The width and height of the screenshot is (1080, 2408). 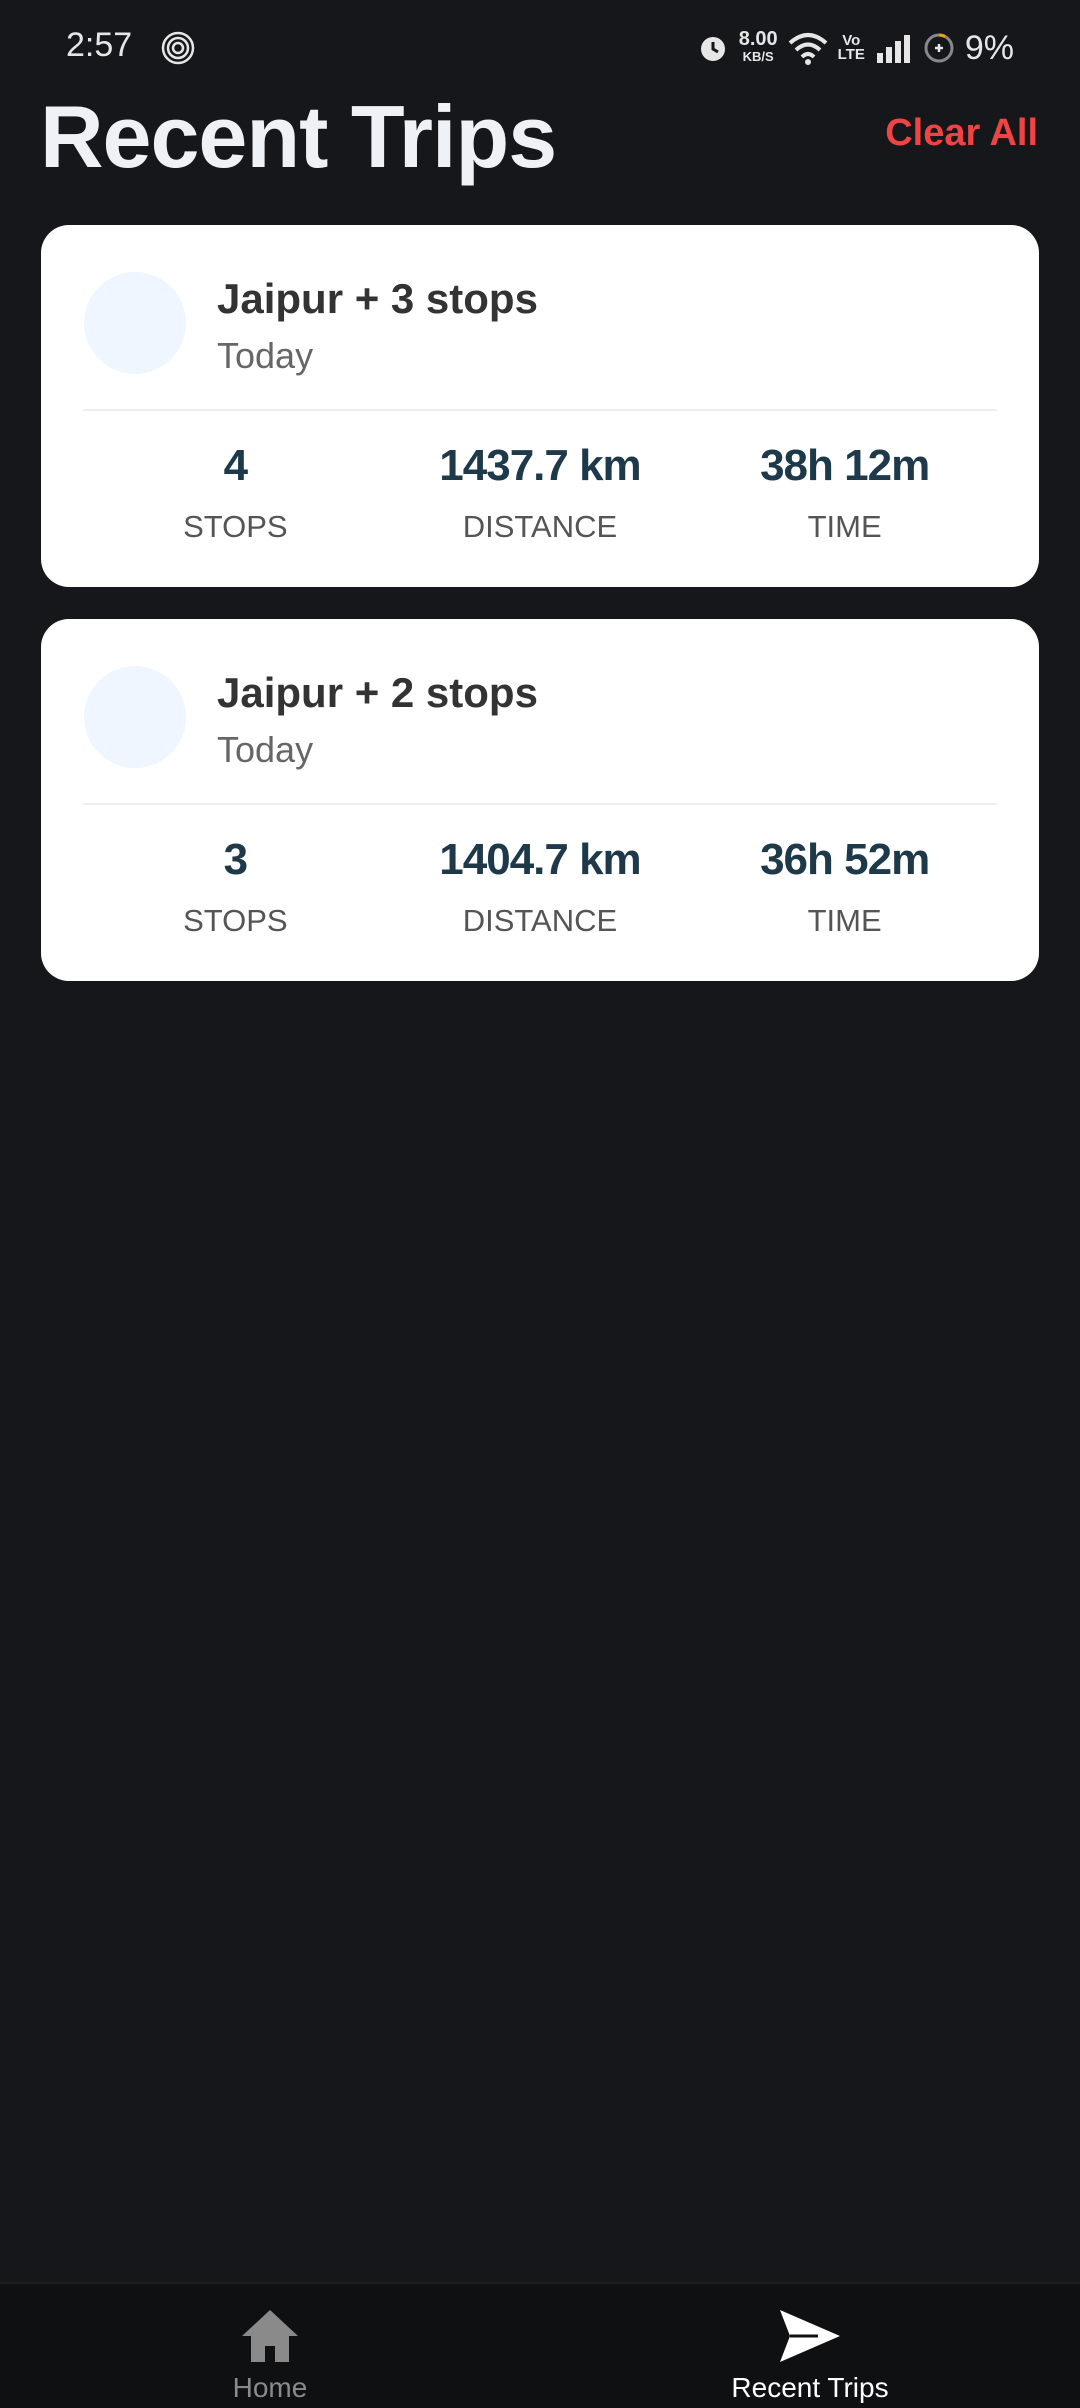 What do you see at coordinates (235, 493) in the screenshot?
I see `stat-stops: 4 STOPS` at bounding box center [235, 493].